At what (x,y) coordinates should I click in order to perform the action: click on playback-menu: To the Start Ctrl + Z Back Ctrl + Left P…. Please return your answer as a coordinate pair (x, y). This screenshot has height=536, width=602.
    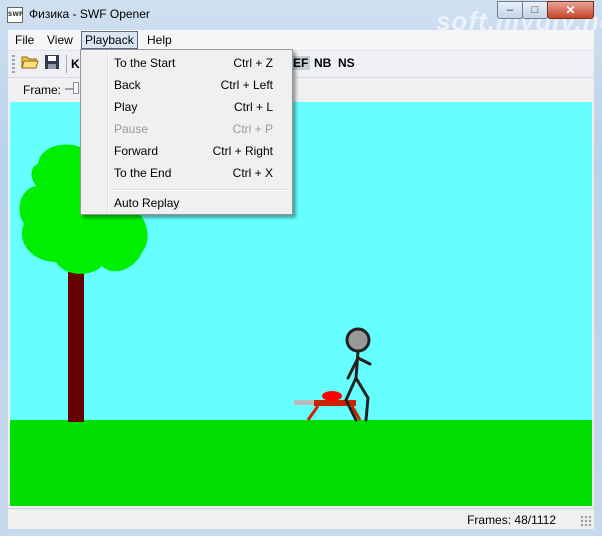
    Looking at the image, I should click on (186, 132).